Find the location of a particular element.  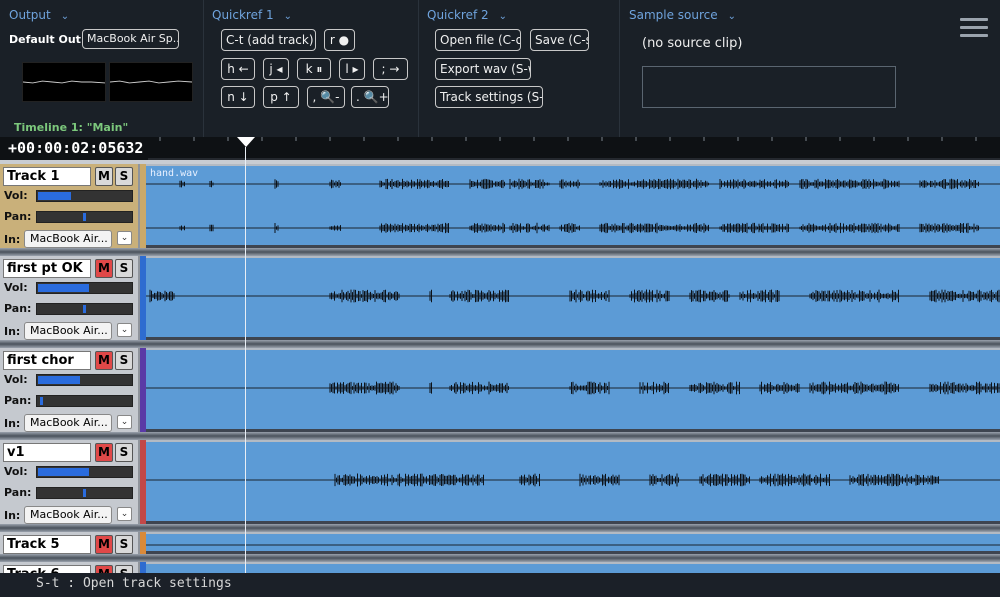

move-up-button: p ↑ is located at coordinates (281, 97).